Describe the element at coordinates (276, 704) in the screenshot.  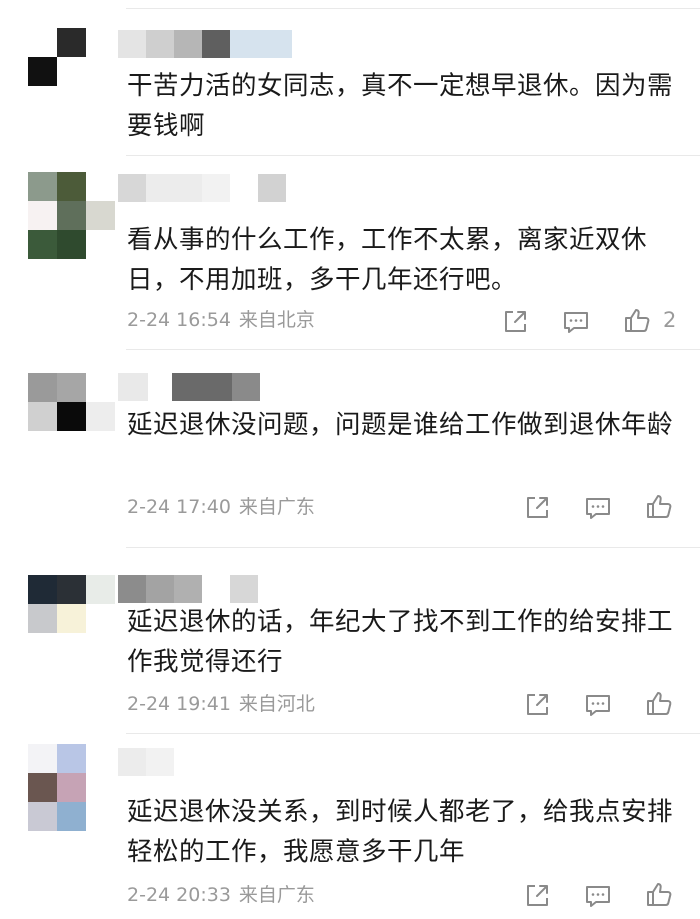
I see `comment-location: 来自河北` at that location.